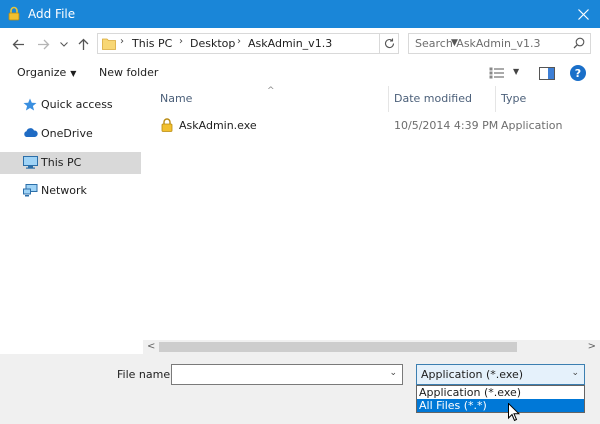  Describe the element at coordinates (77, 104) in the screenshot. I see `sidebar-item-label: Quick access` at that location.